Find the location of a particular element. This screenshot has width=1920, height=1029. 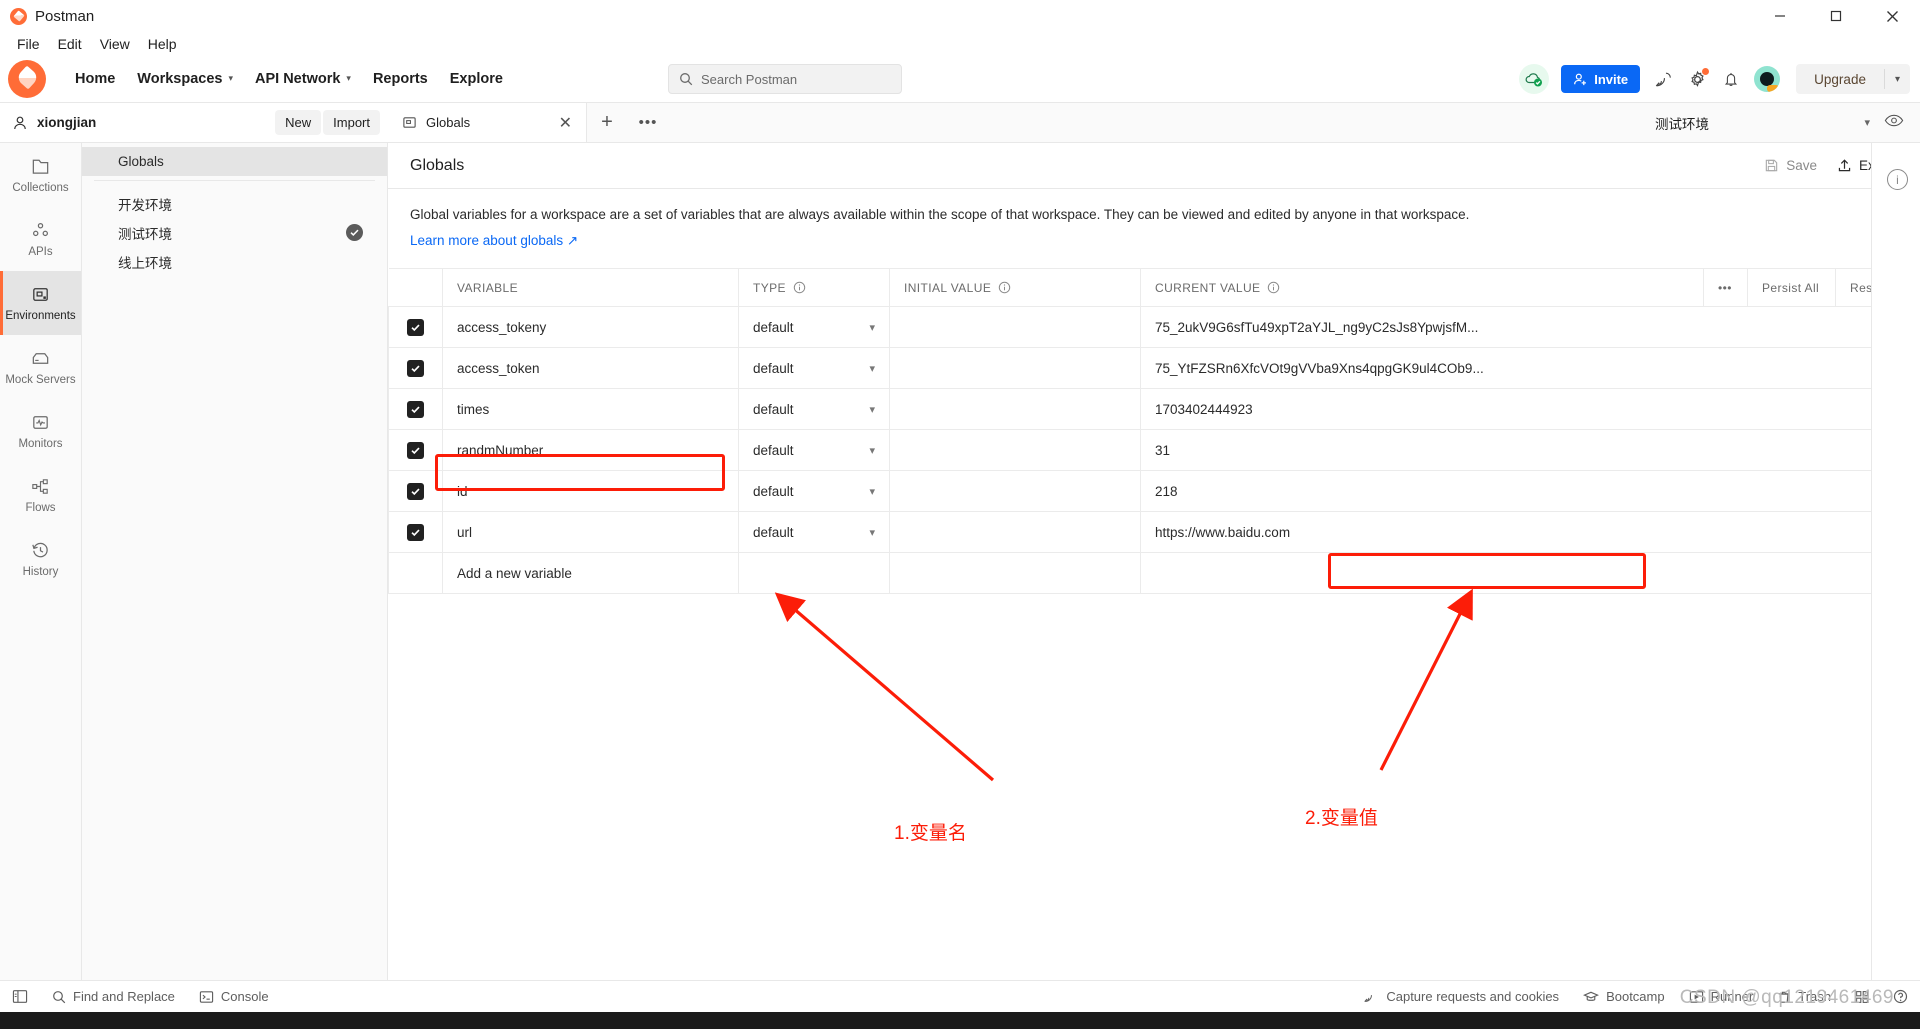

upgrade-control: Upgrade ▾ is located at coordinates (1853, 79).